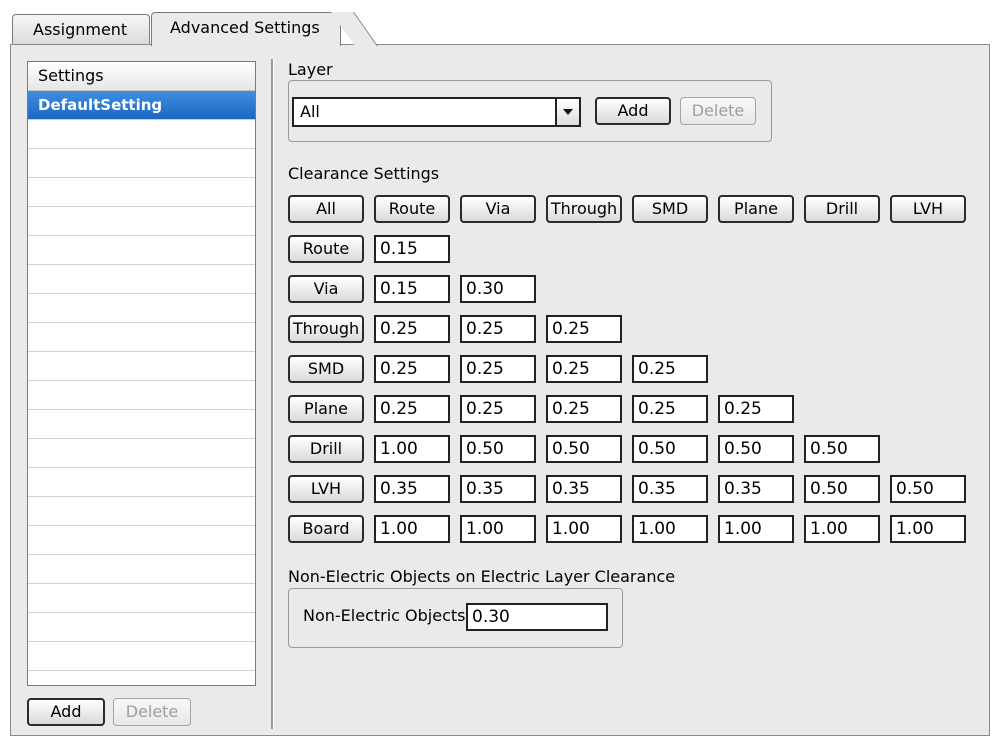 The width and height of the screenshot is (1003, 742). What do you see at coordinates (152, 712) in the screenshot?
I see `settings-delete-button: Delete` at bounding box center [152, 712].